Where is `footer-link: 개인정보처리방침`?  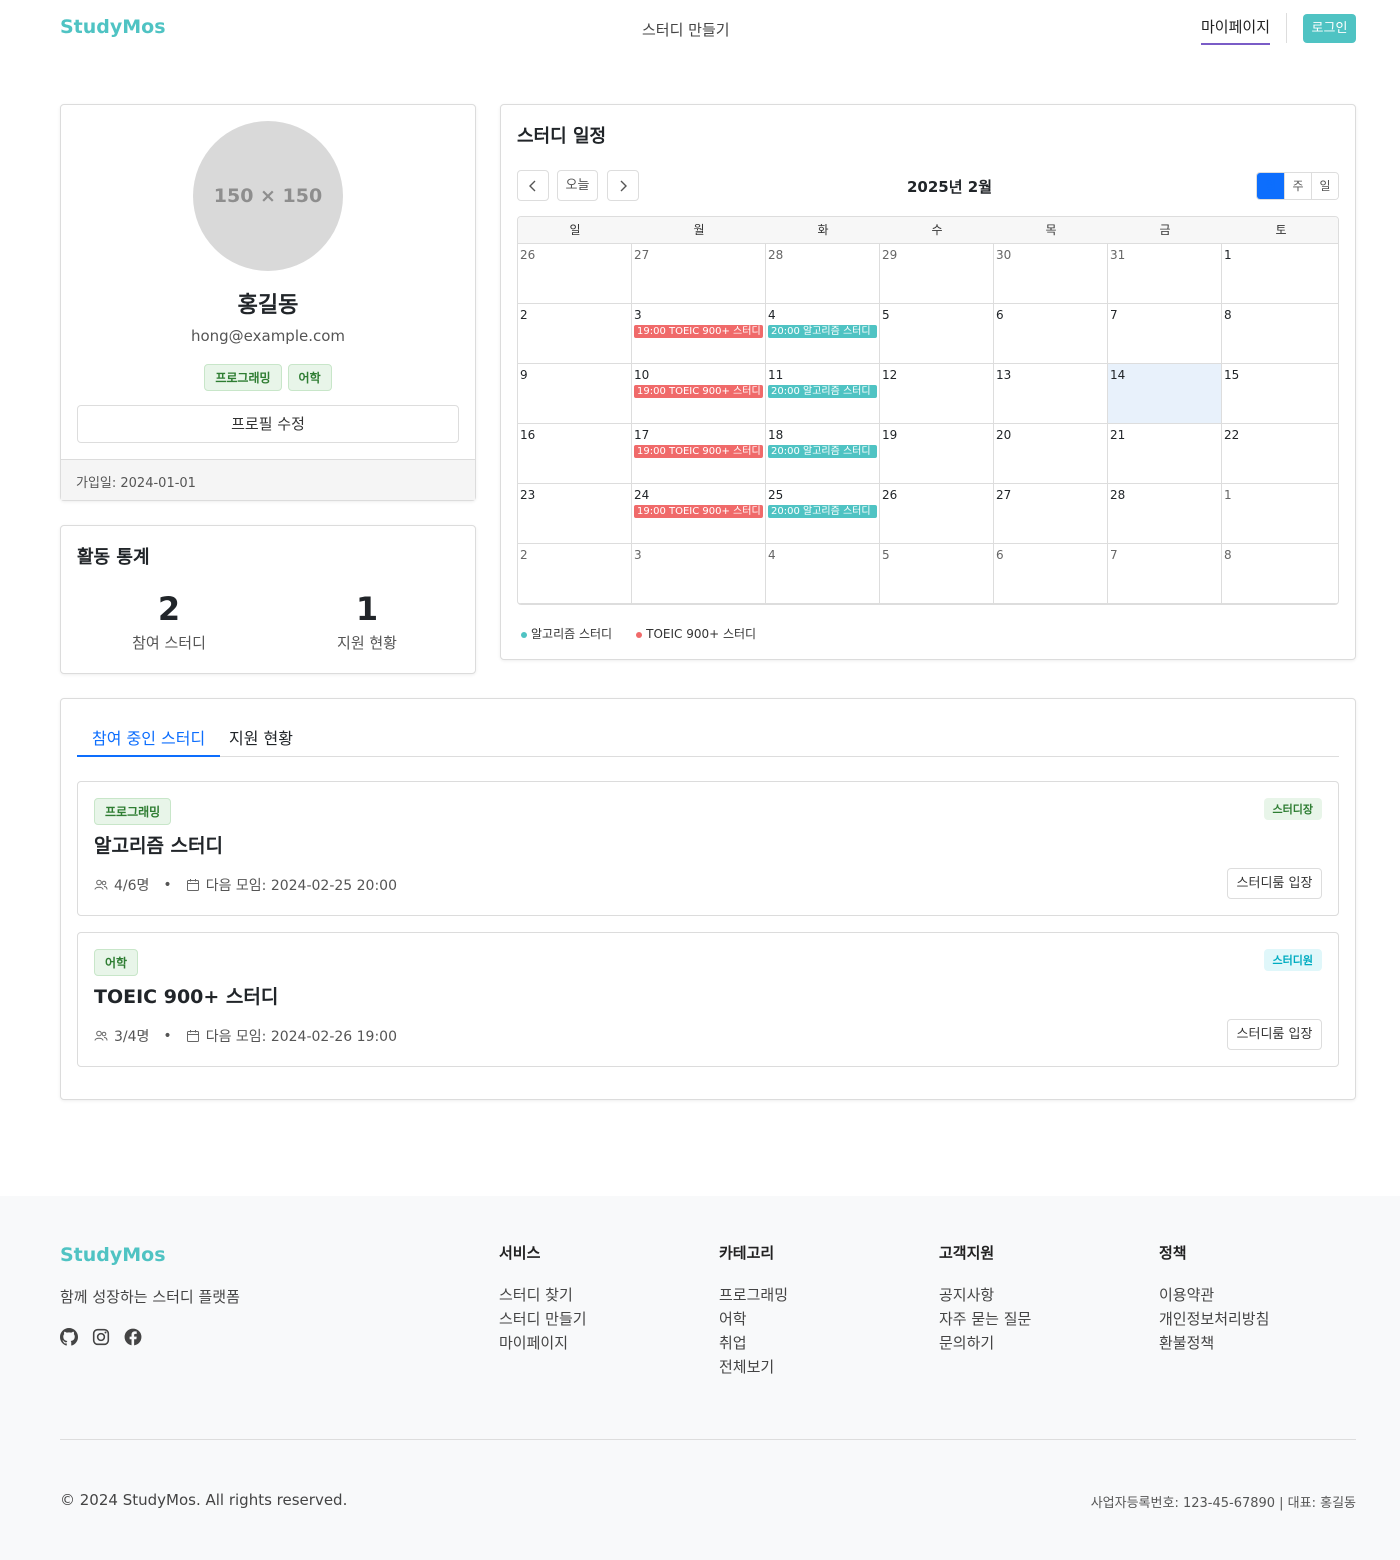
footer-link: 개인정보처리방침 is located at coordinates (1214, 1319).